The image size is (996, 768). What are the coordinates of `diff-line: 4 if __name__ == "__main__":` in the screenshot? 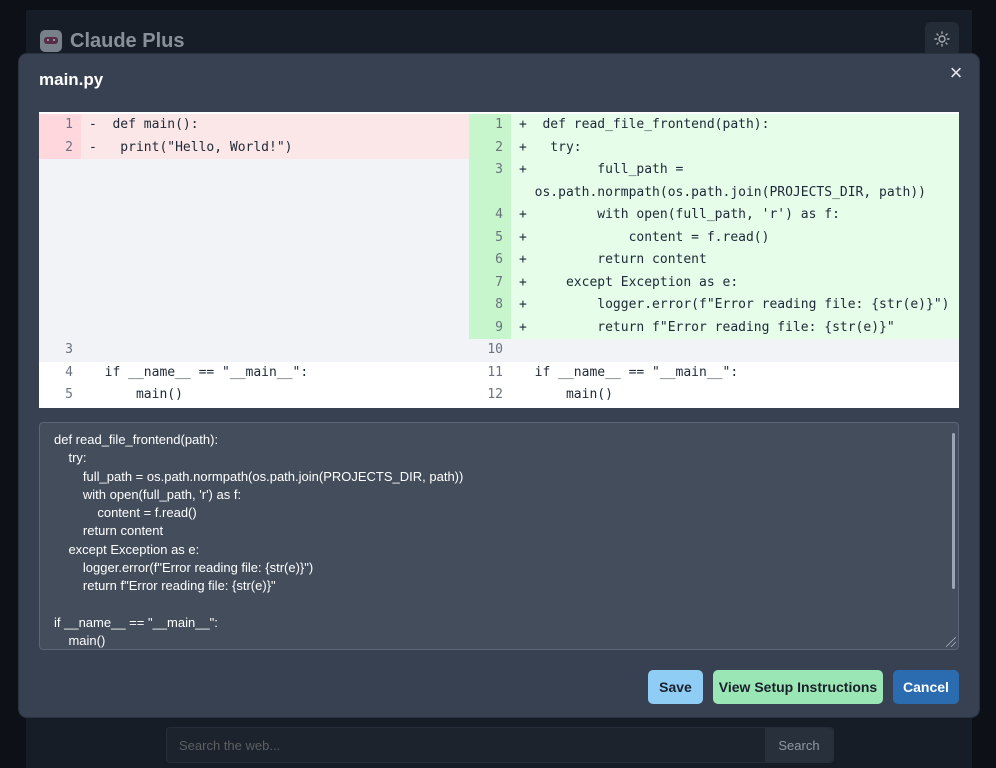 It's located at (254, 372).